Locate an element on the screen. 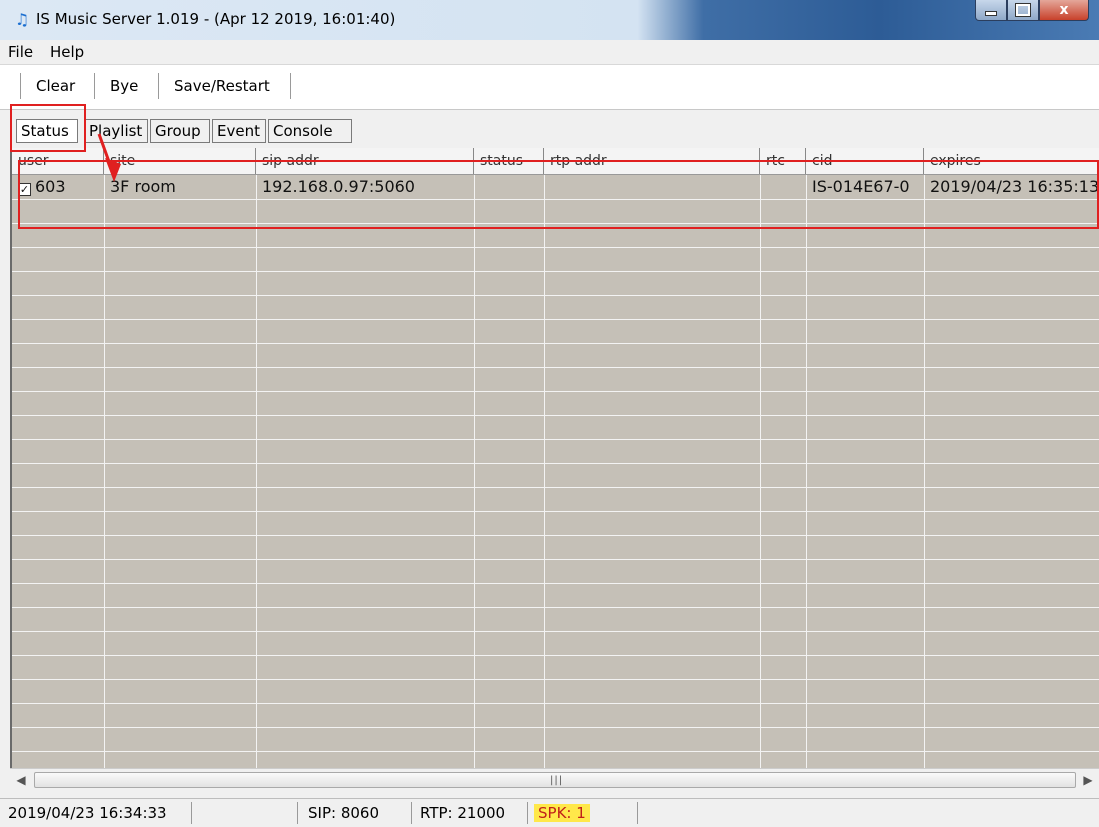 This screenshot has width=1099, height=827. cell-rtc is located at coordinates (783, 187).